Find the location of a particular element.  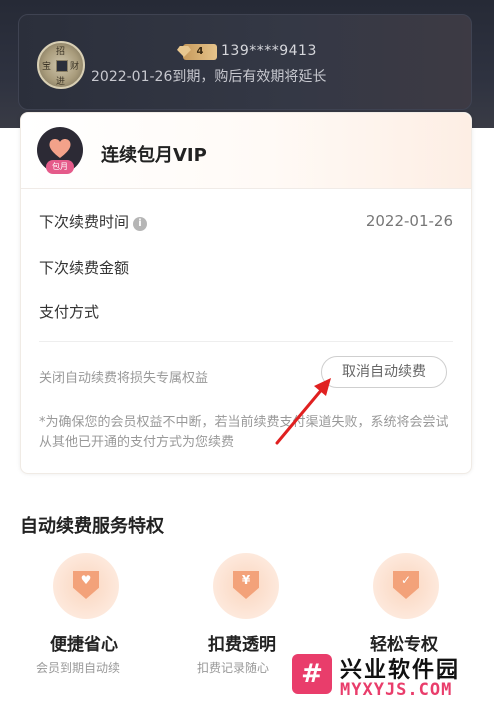

phone-number: 139****9413 is located at coordinates (269, 51).